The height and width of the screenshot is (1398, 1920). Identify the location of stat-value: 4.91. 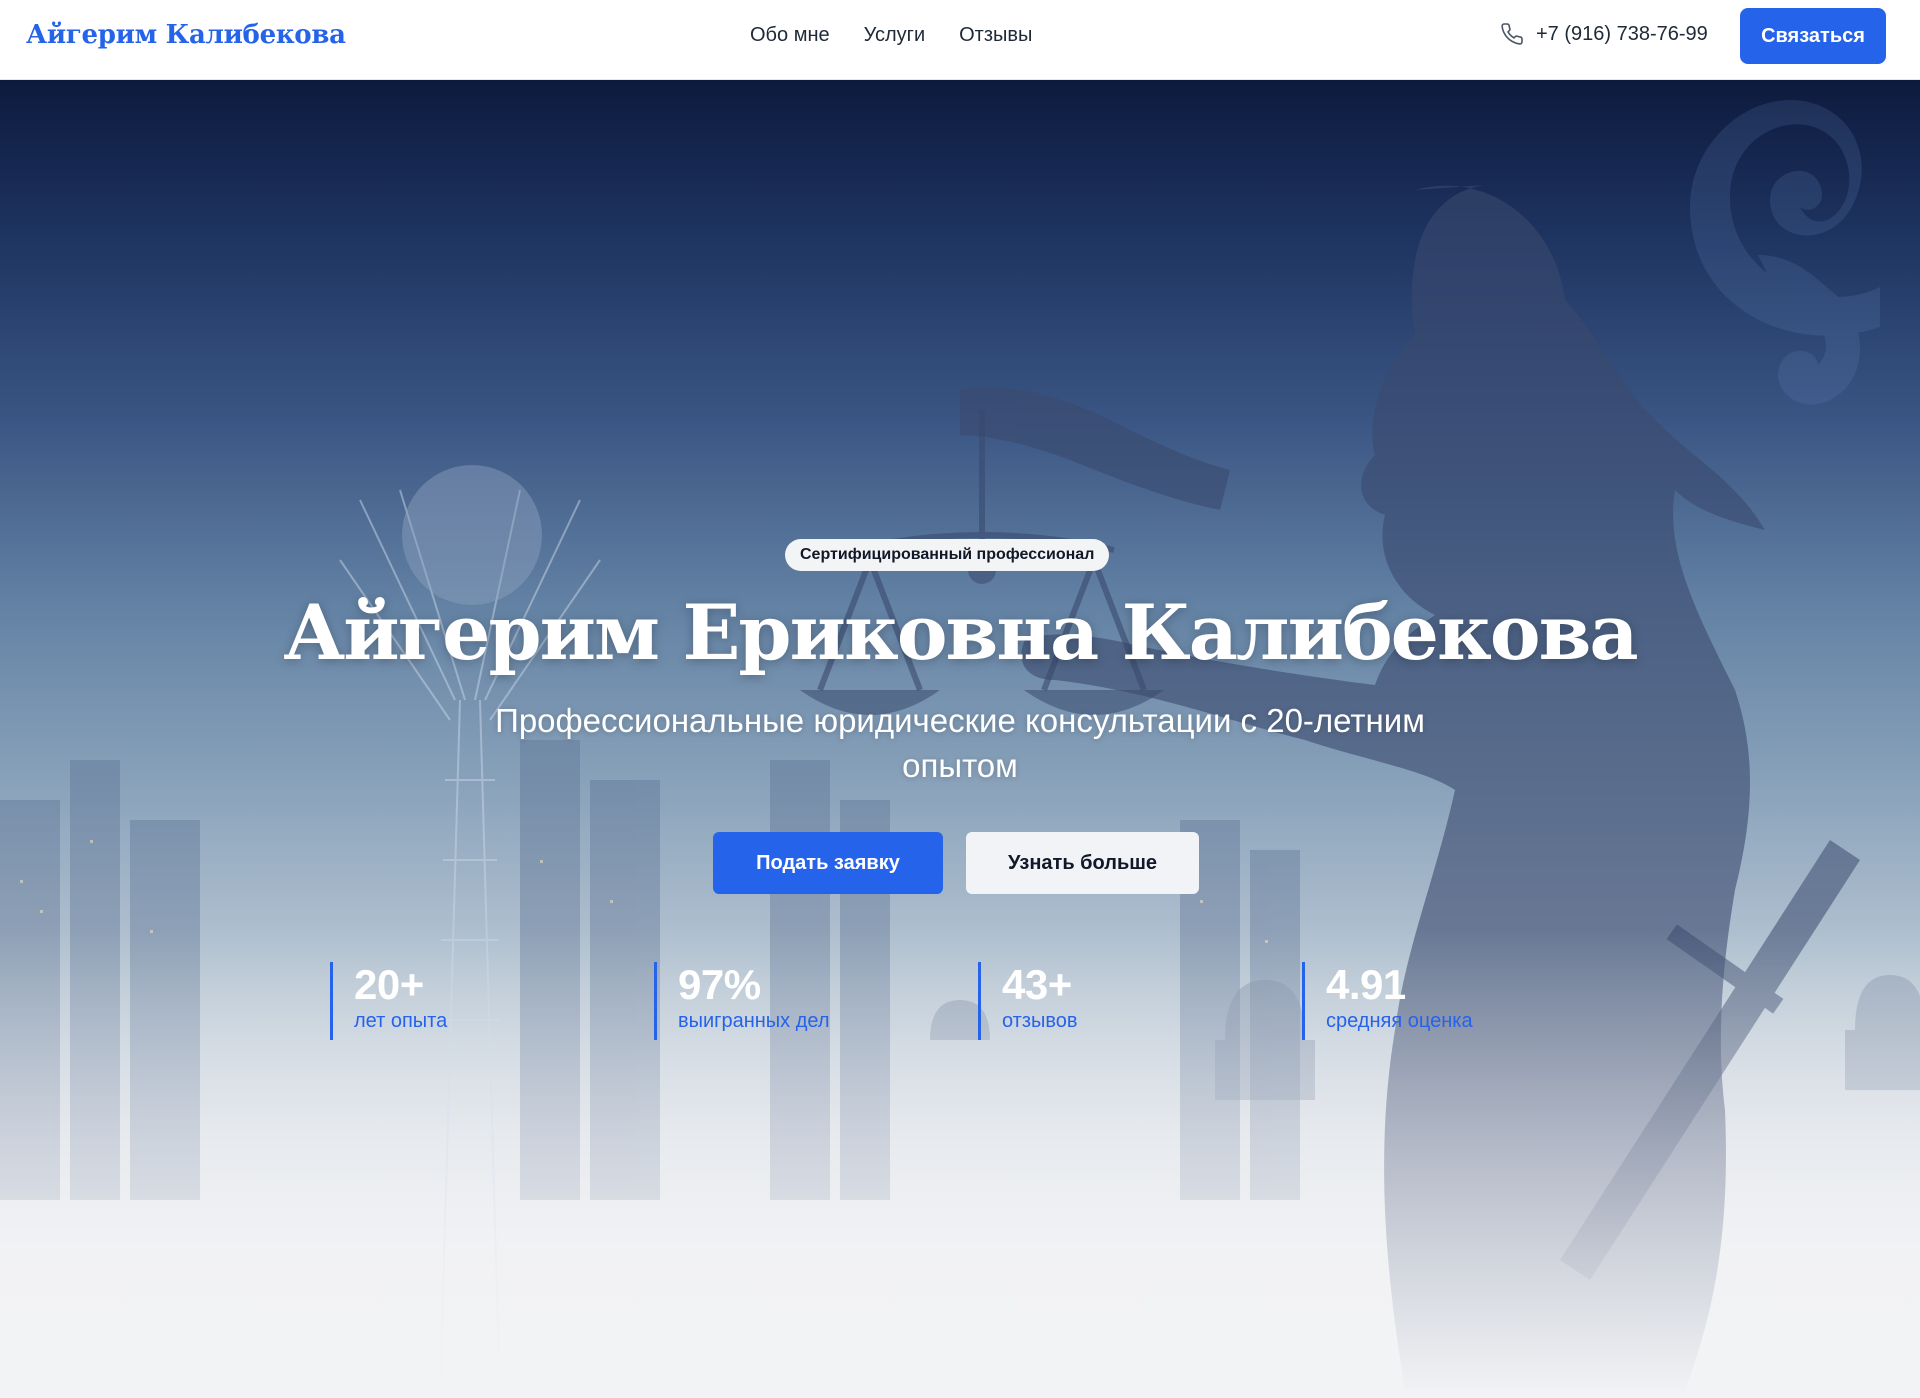
(1366, 984).